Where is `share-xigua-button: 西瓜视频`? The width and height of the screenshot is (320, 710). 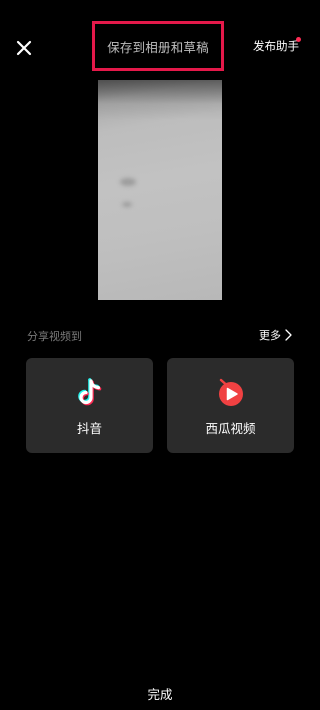
share-xigua-button: 西瓜视频 is located at coordinates (230, 405).